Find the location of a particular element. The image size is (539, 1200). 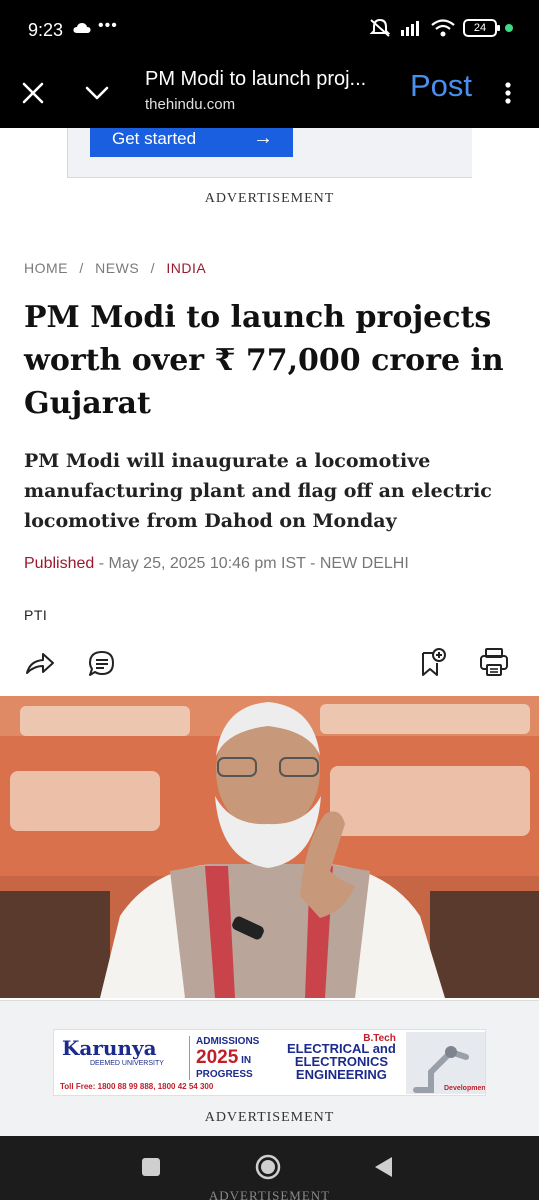

ad-brand-sub: DEEMED UNIVERSITY is located at coordinates (127, 1063).